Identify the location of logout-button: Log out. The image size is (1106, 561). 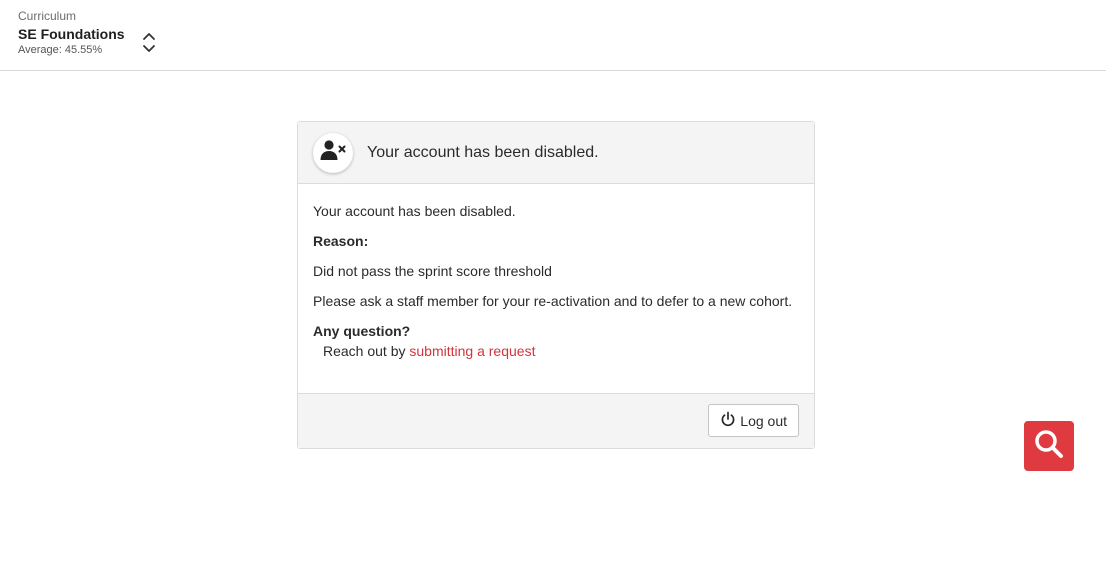
(753, 420).